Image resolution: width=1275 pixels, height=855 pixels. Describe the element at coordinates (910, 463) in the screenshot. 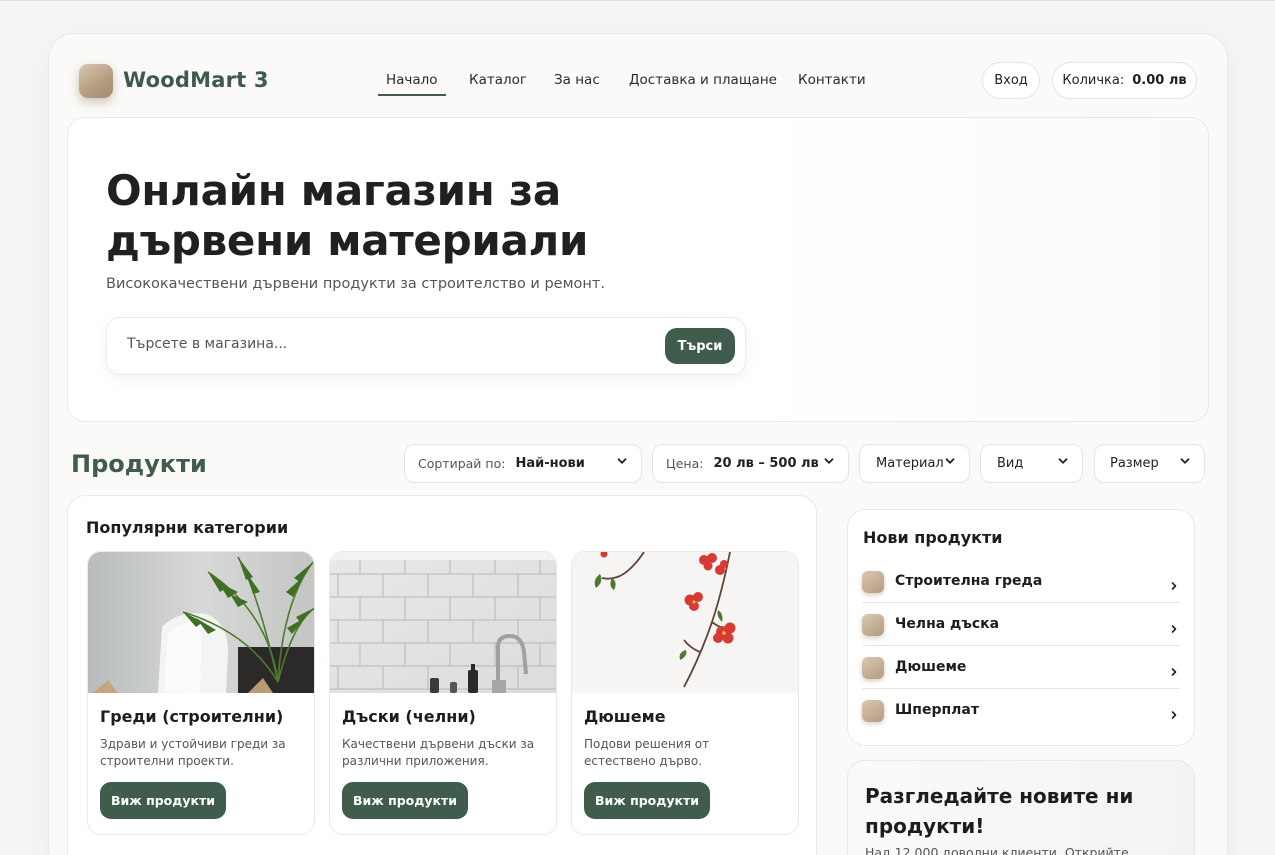

I see `material-label: Материал` at that location.